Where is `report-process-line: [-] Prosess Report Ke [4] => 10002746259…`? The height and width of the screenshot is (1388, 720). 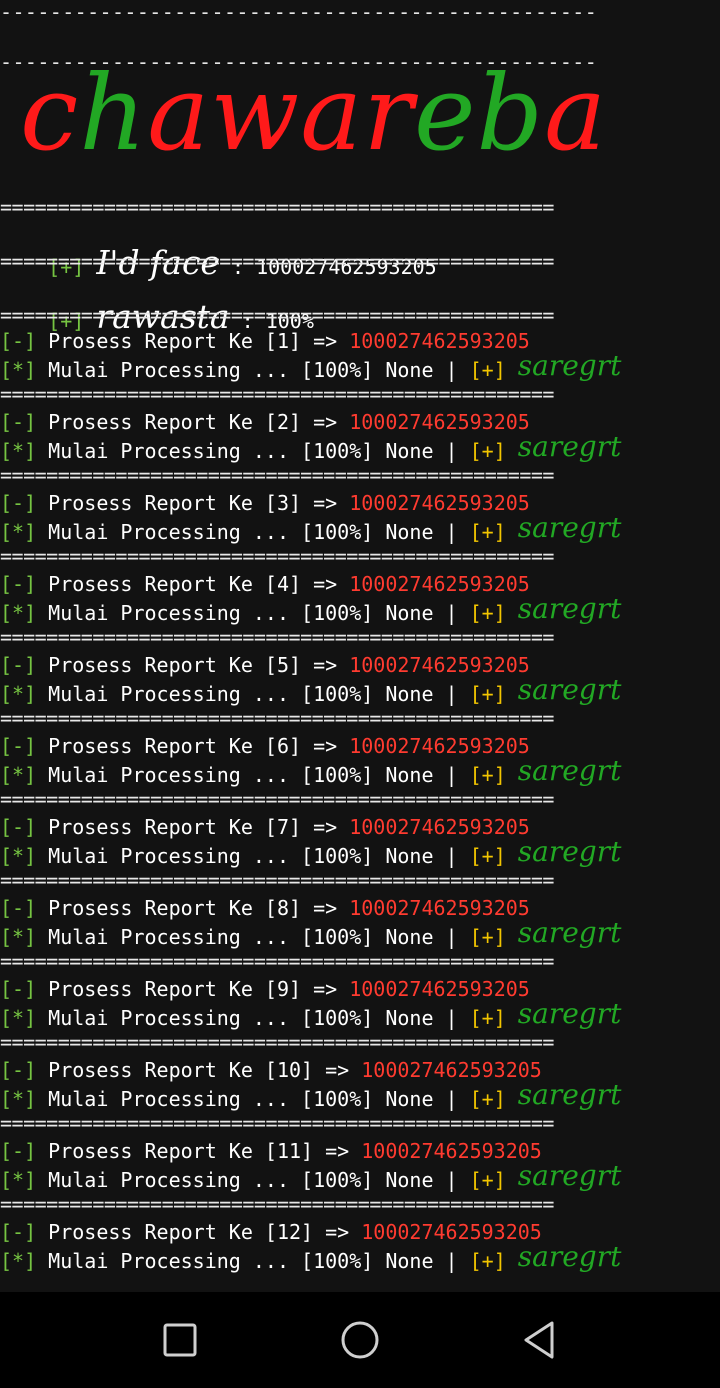
report-process-line: [-] Prosess Report Ke [4] => 10002746259… is located at coordinates (265, 584).